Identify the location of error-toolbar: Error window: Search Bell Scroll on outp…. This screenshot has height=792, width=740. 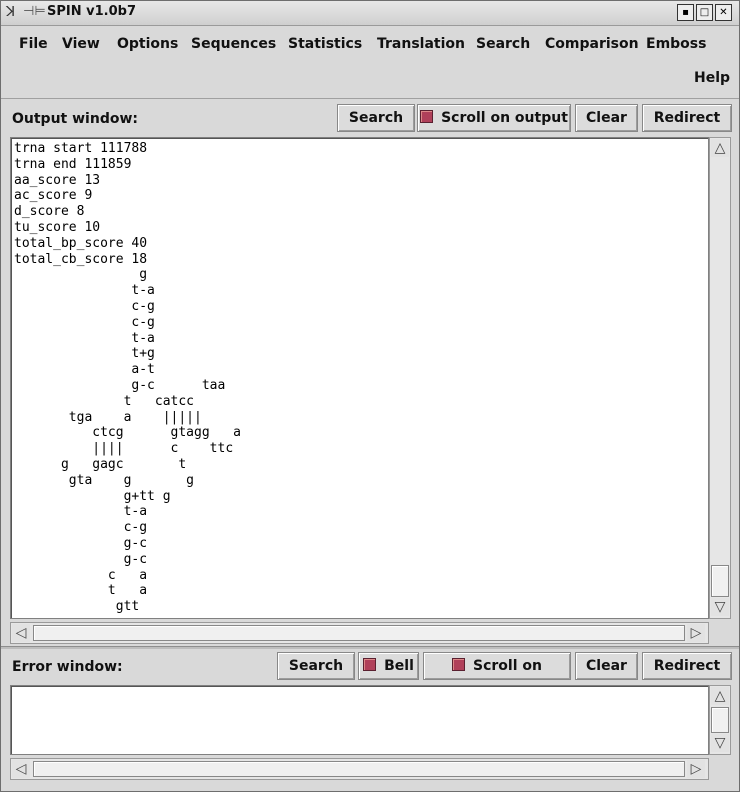
(370, 674).